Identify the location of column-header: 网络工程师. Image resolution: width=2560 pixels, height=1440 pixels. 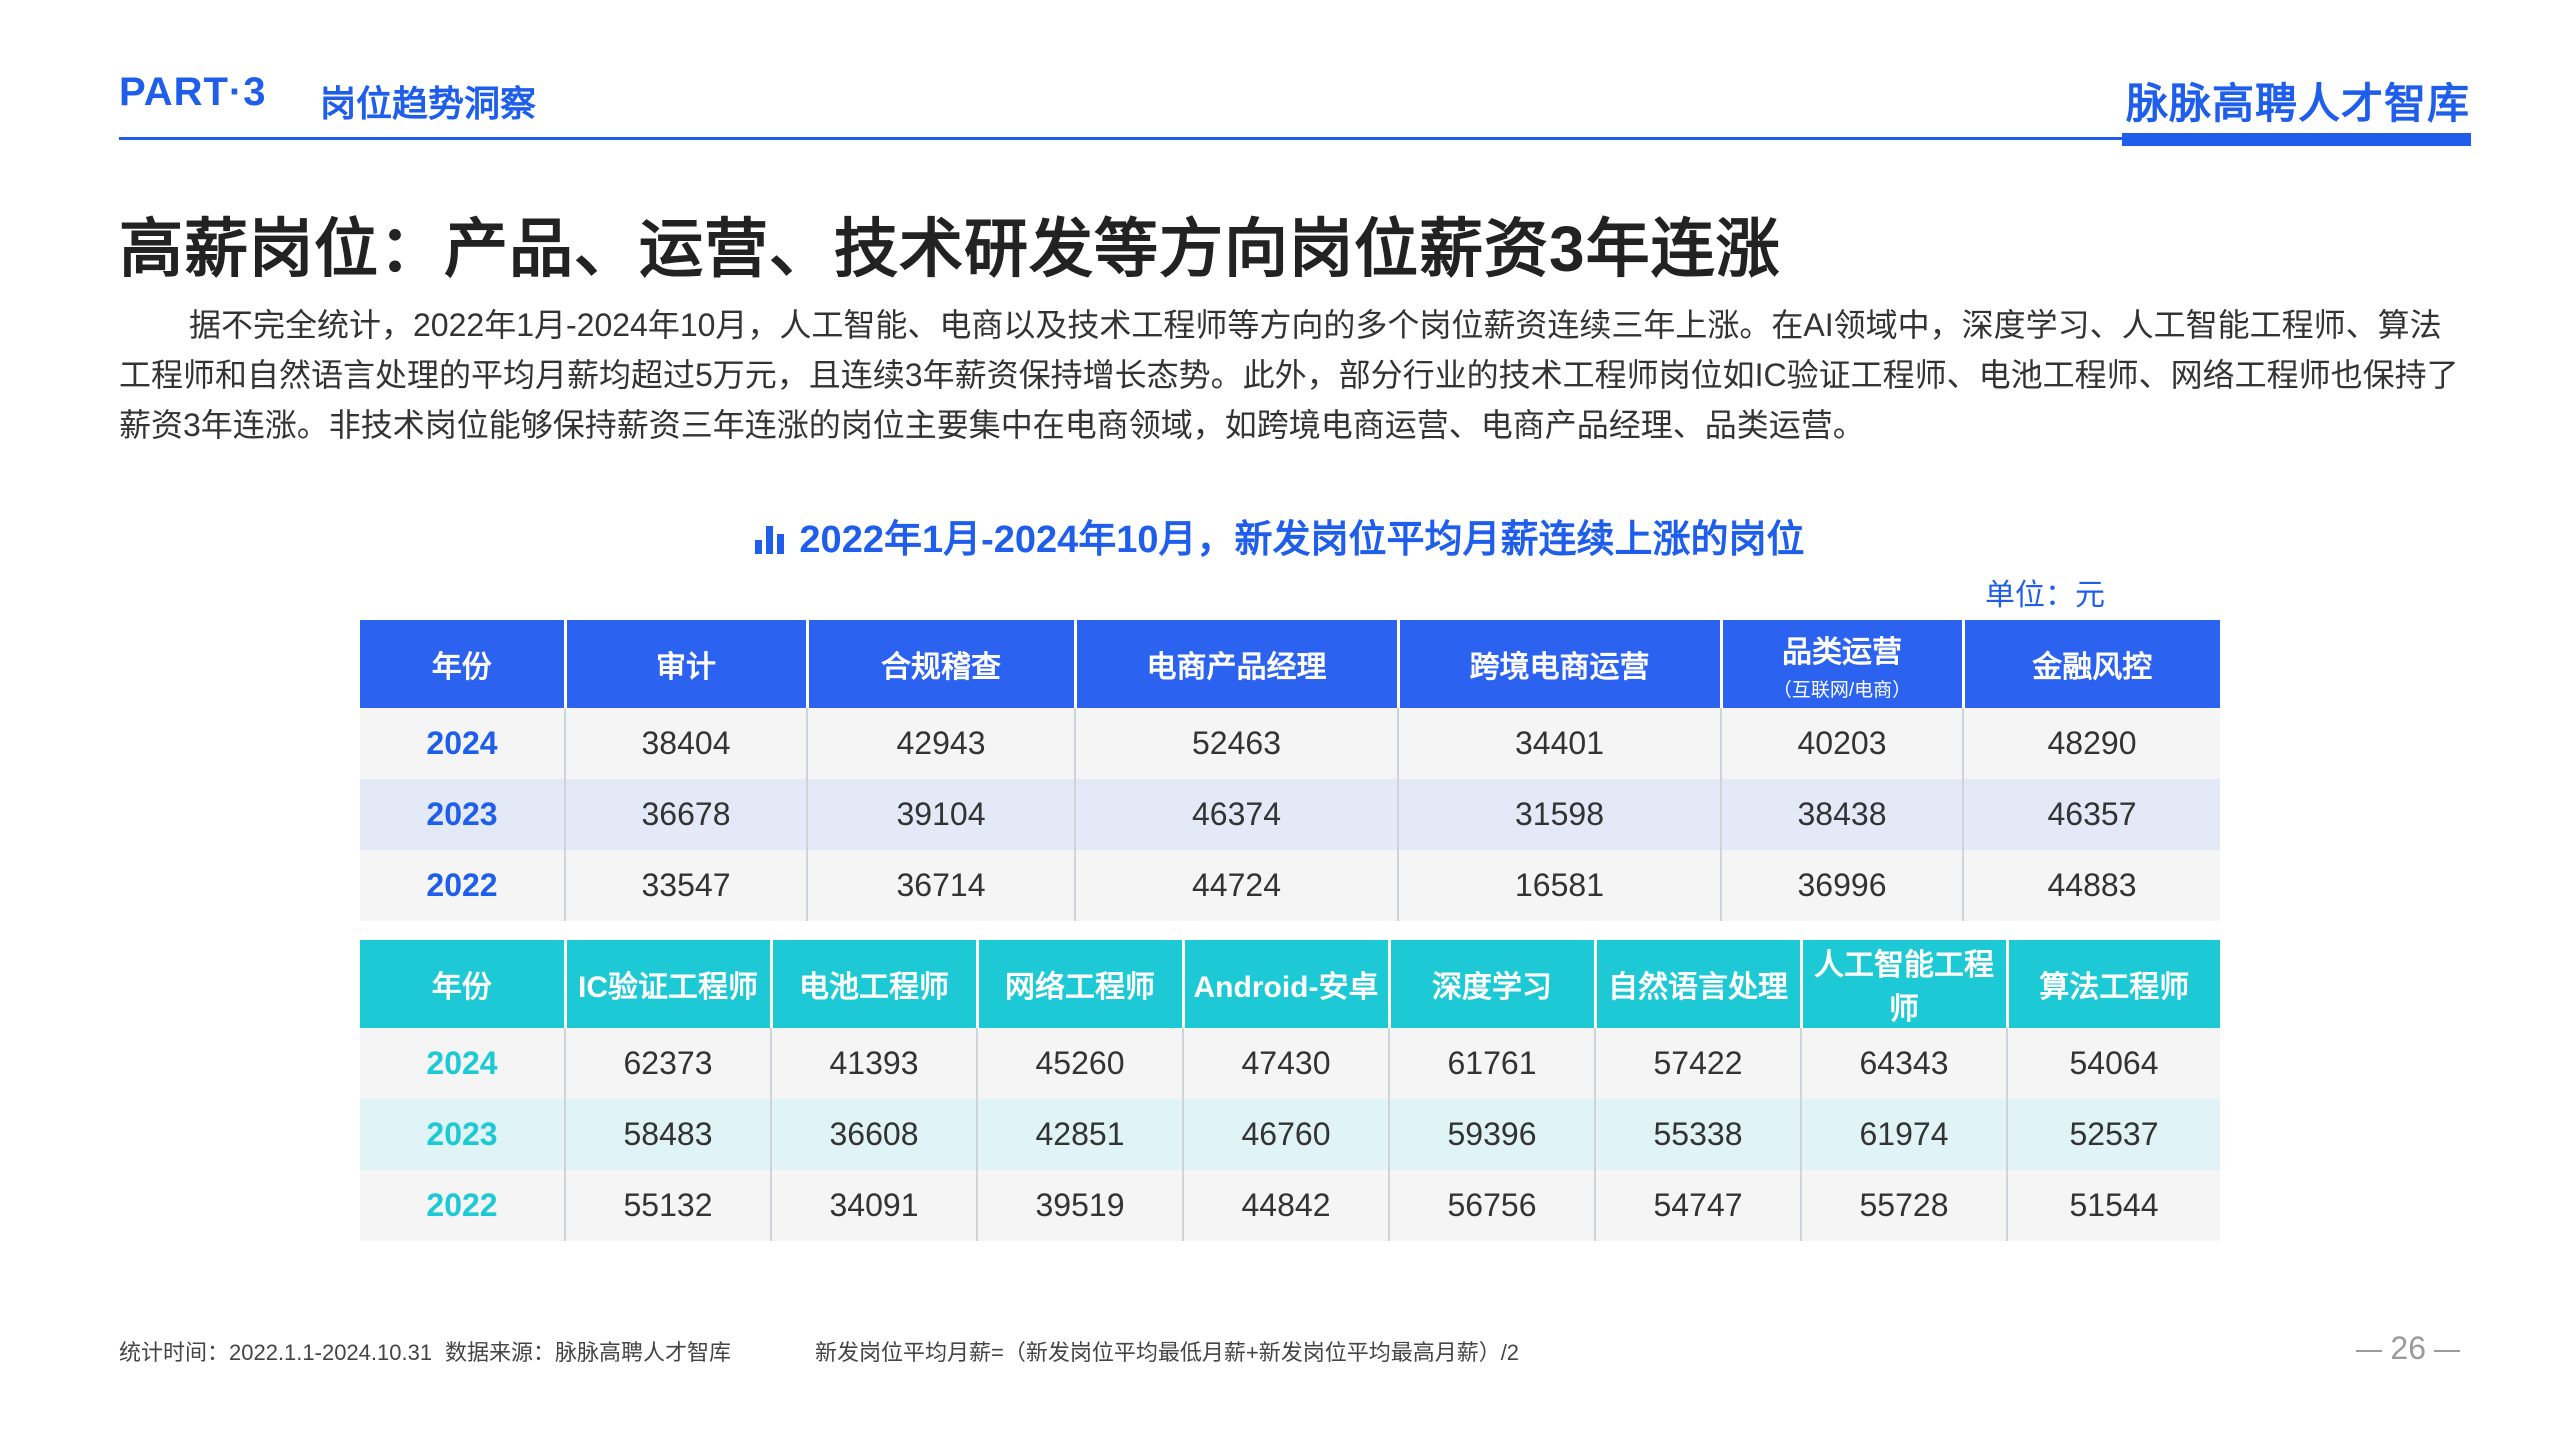
(1081, 984).